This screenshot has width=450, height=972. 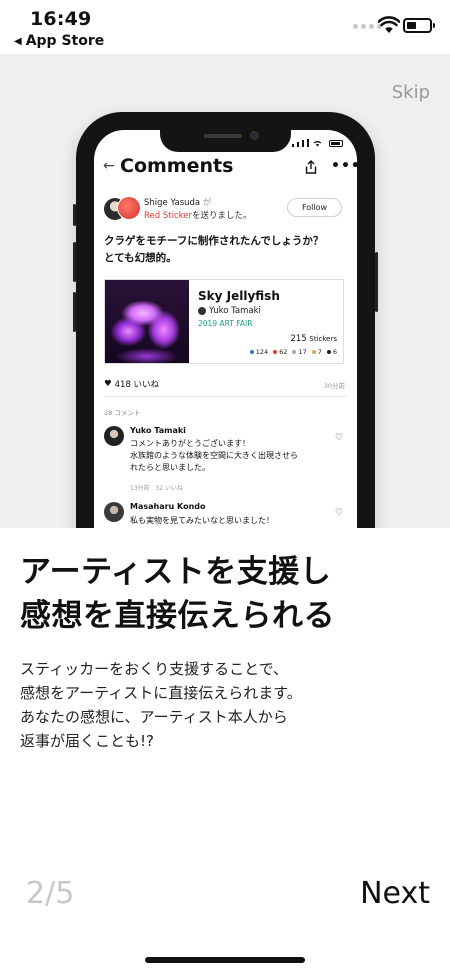 What do you see at coordinates (198, 216) in the screenshot?
I see `post-action-line: Red Stickerを送りました。` at bounding box center [198, 216].